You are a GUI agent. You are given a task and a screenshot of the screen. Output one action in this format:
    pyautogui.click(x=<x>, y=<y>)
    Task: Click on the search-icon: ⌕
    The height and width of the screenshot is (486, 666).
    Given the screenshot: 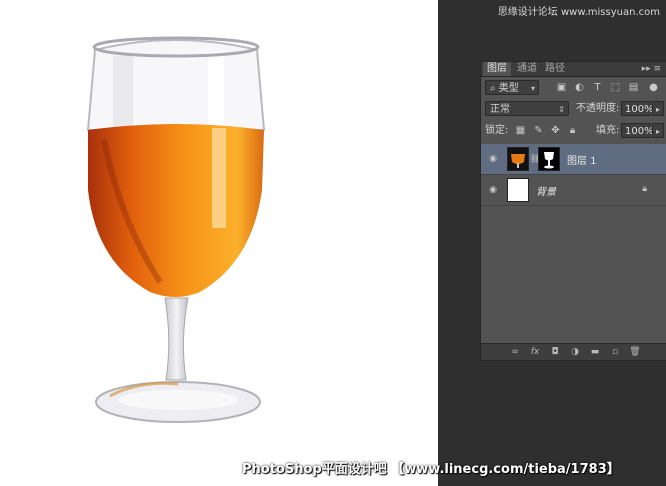 What is the action you would take?
    pyautogui.click(x=494, y=88)
    